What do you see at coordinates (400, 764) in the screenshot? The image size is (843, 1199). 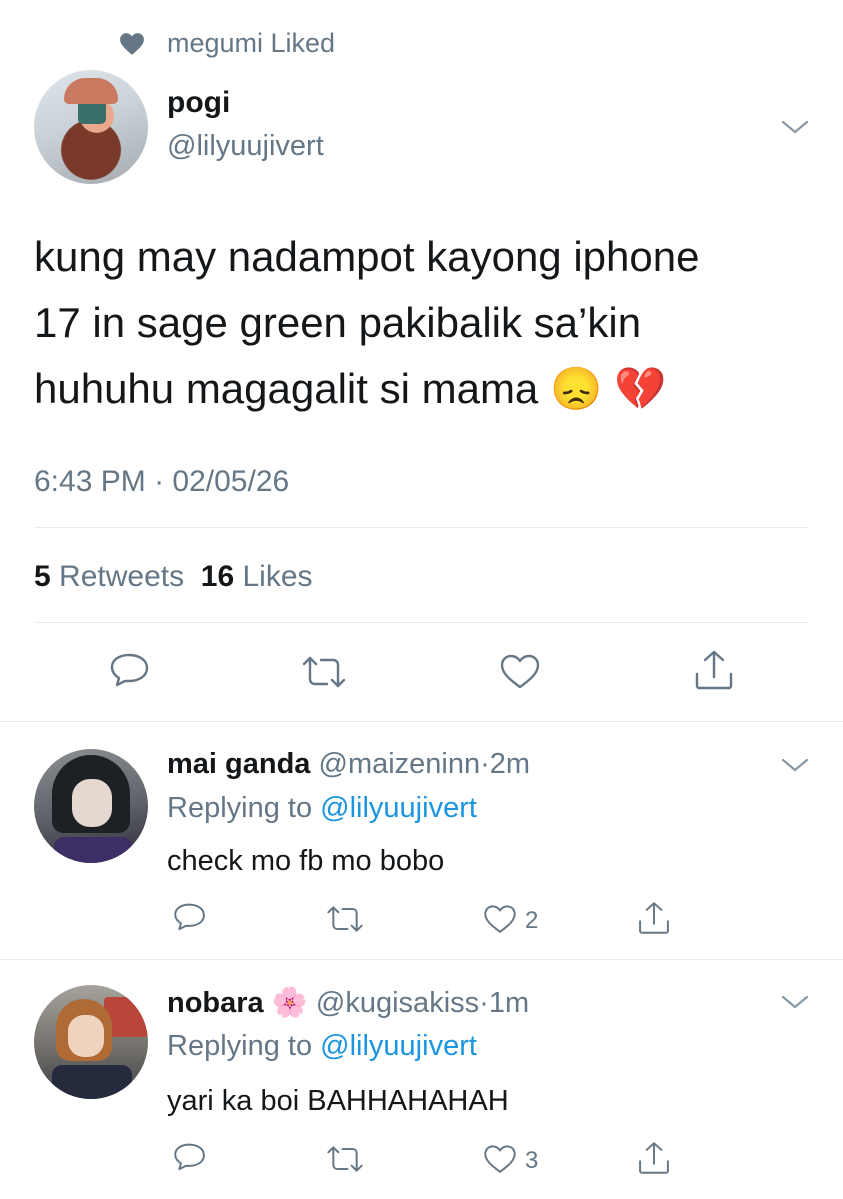 I see `reply-handle: @maizeninn` at bounding box center [400, 764].